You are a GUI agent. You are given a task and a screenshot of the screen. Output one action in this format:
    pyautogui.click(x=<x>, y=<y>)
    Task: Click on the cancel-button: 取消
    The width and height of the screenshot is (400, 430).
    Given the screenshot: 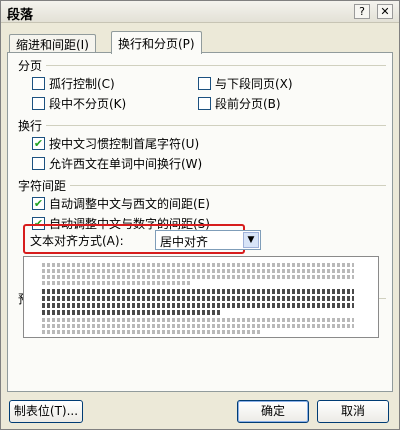 What is the action you would take?
    pyautogui.click(x=353, y=411)
    